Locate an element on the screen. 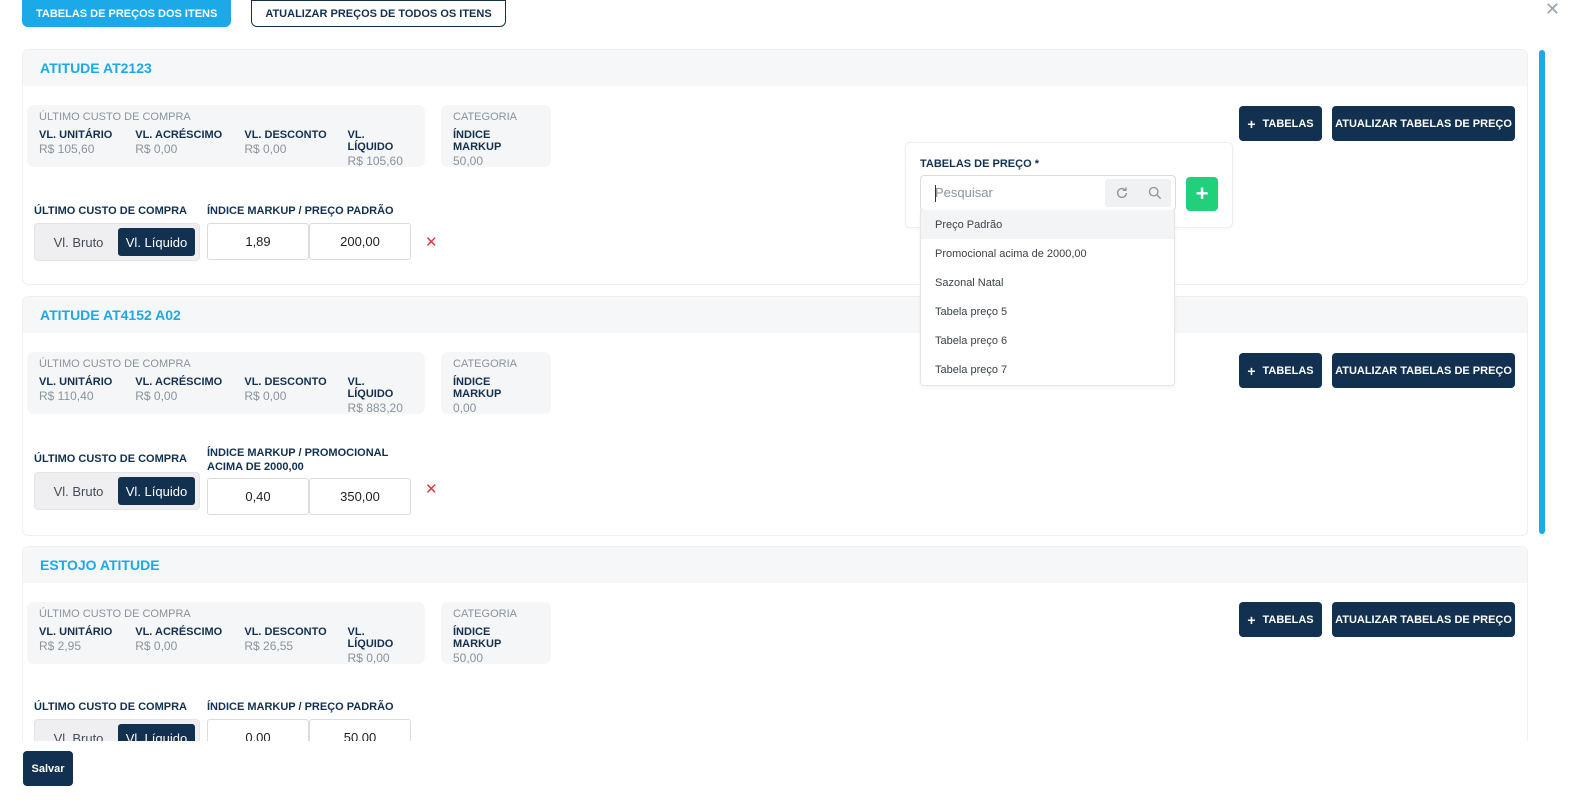 The height and width of the screenshot is (812, 1578). save-button: Salvar is located at coordinates (48, 768).